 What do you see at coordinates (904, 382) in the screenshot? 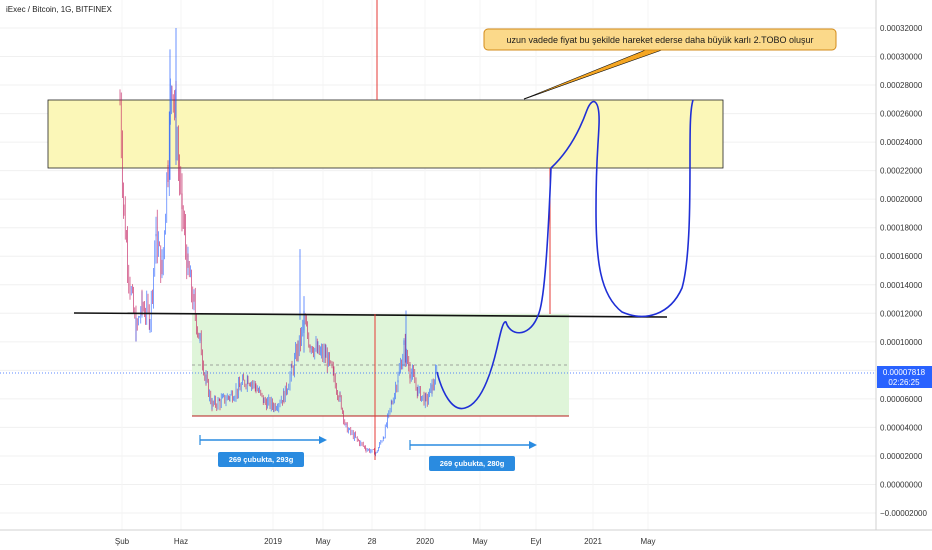
I see `last-price-countdown: 02:26:25` at bounding box center [904, 382].